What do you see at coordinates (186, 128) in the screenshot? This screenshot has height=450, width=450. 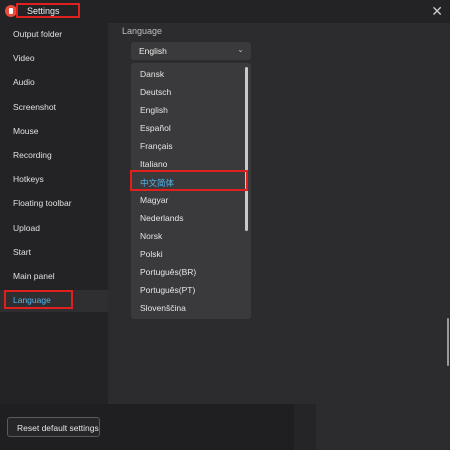 I see `language-option-espanol: Español` at bounding box center [186, 128].